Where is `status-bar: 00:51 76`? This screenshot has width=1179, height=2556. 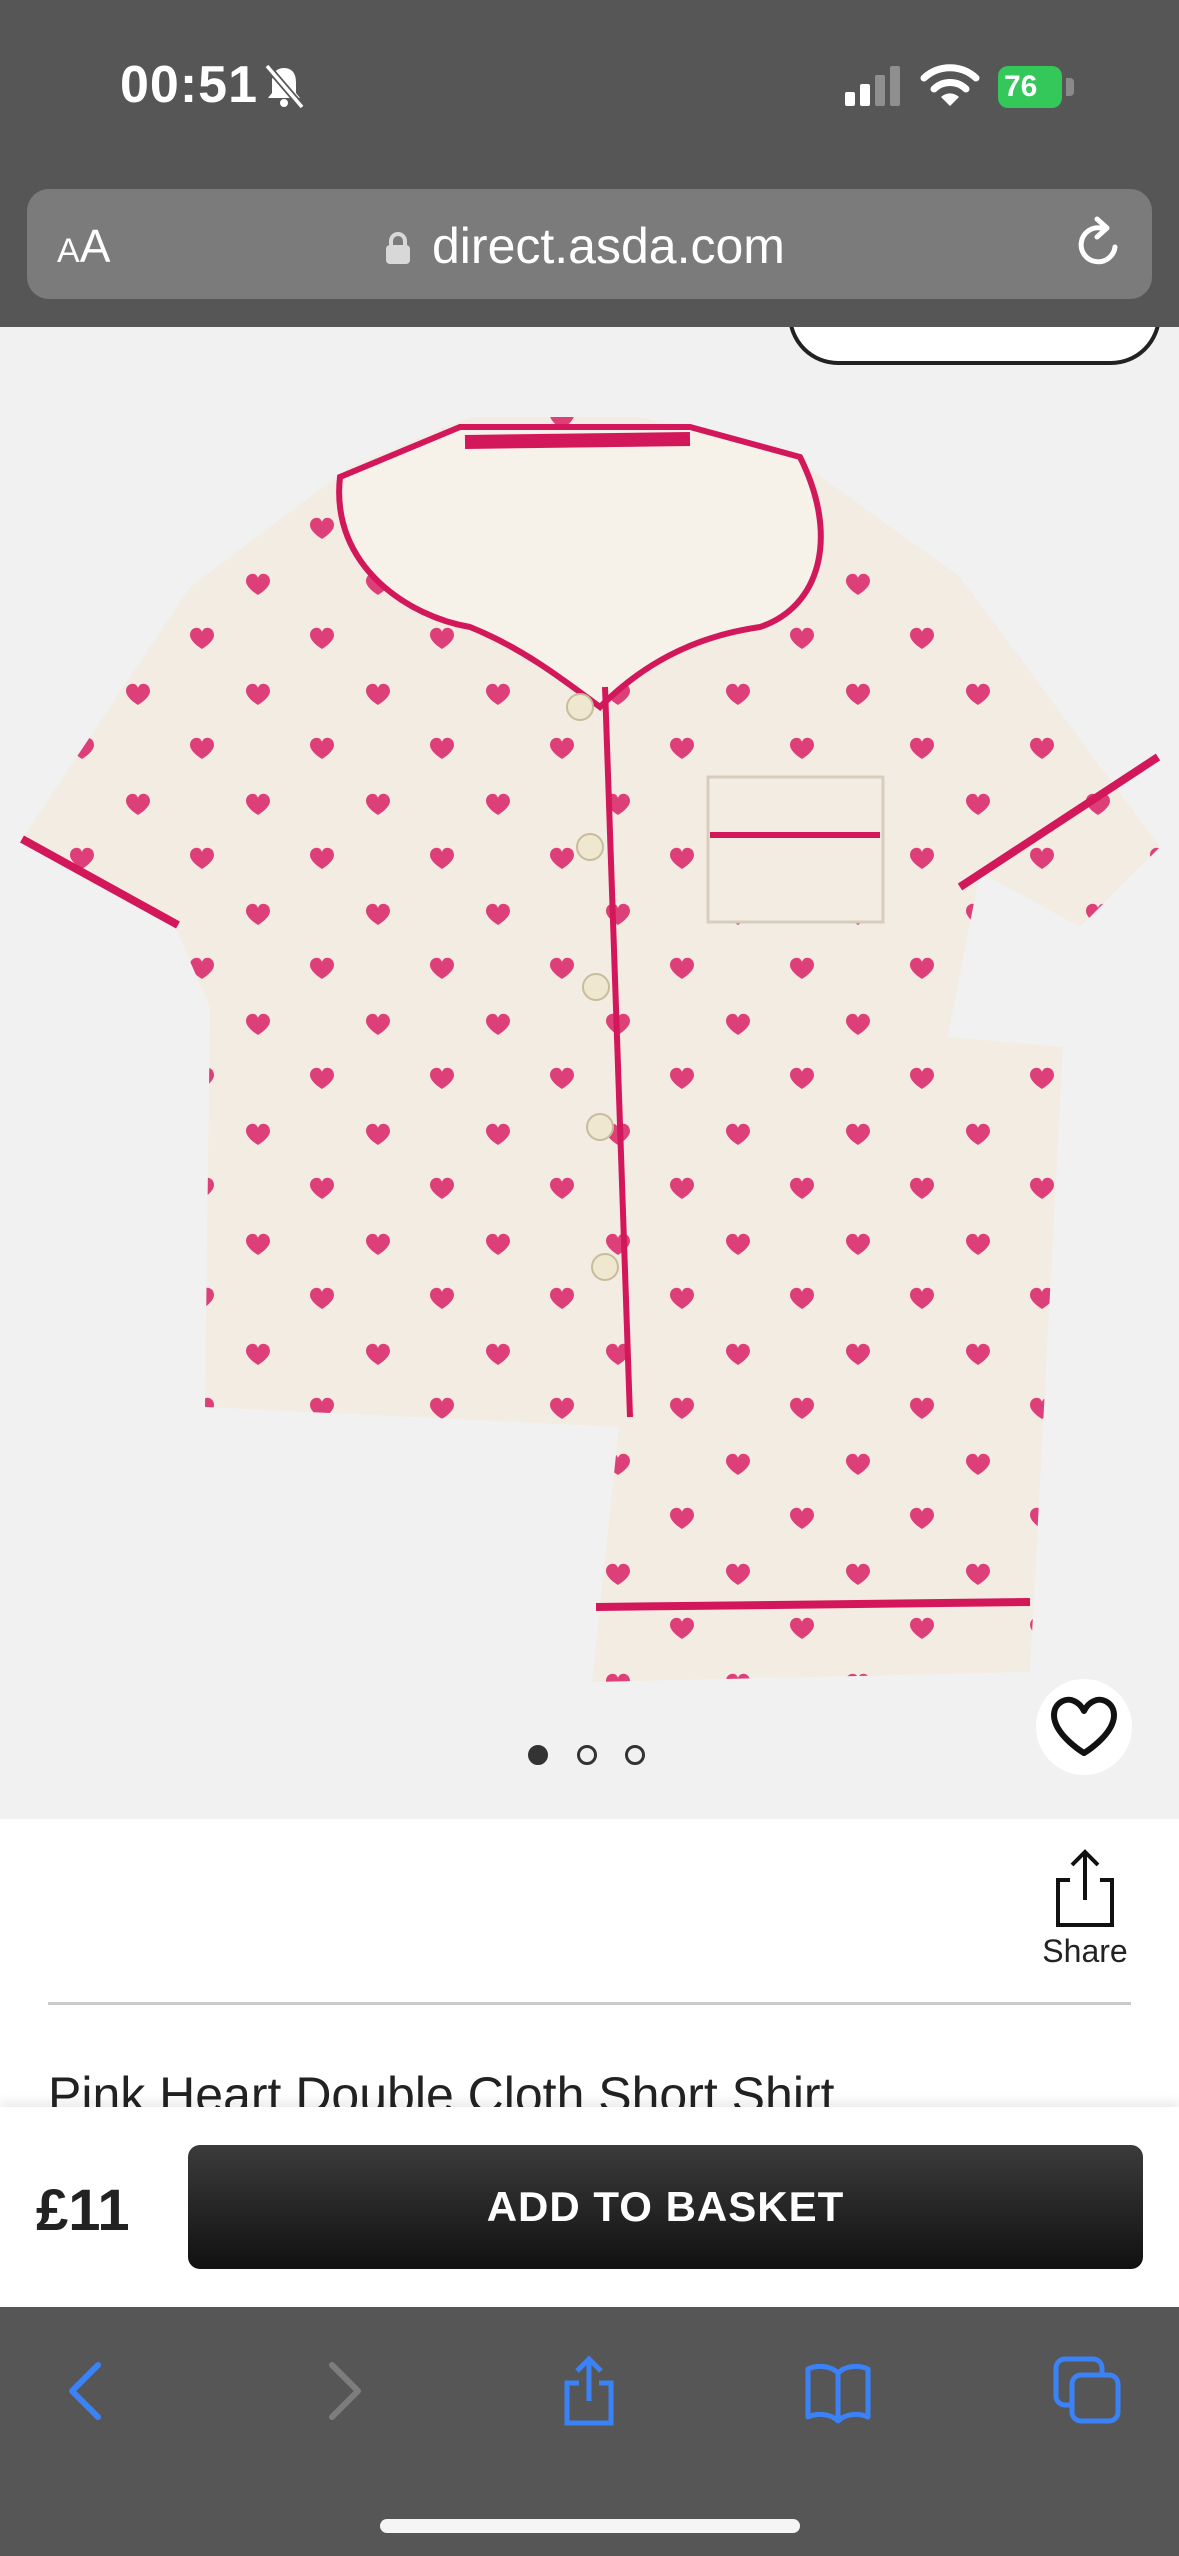
status-bar: 00:51 76 is located at coordinates (589, 87).